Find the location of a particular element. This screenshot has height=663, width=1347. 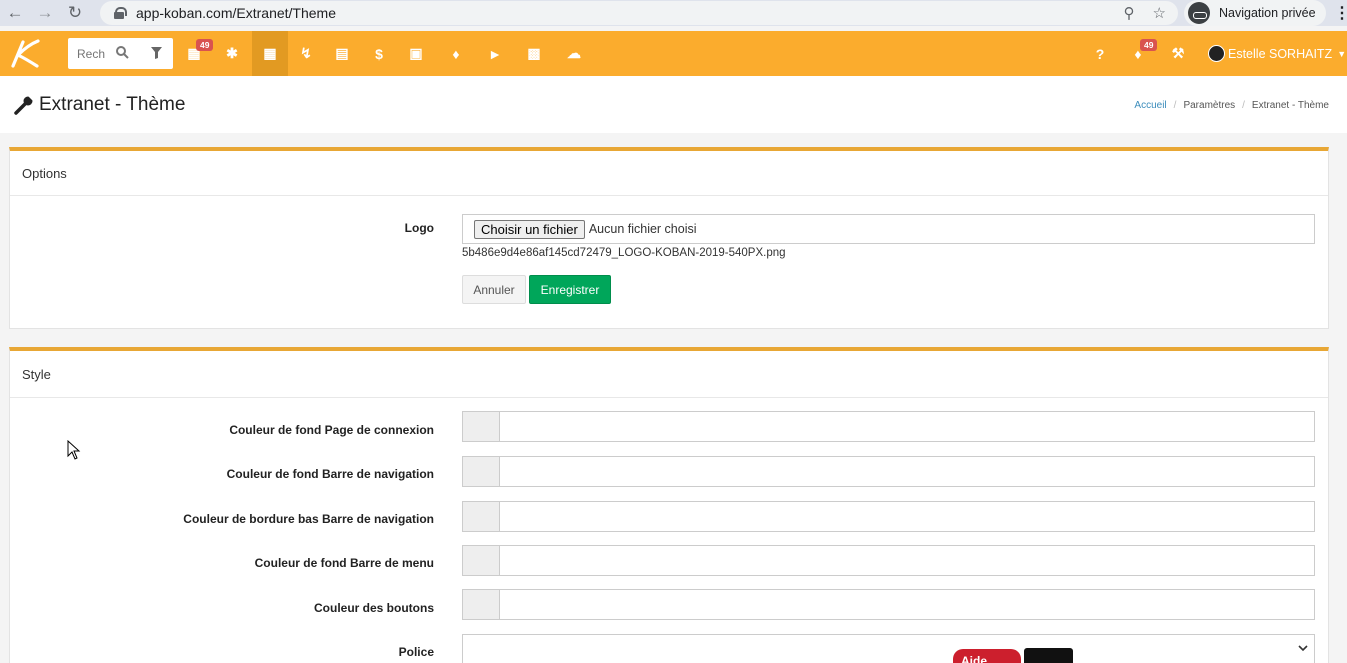

help-icon: ? is located at coordinates (1100, 53).